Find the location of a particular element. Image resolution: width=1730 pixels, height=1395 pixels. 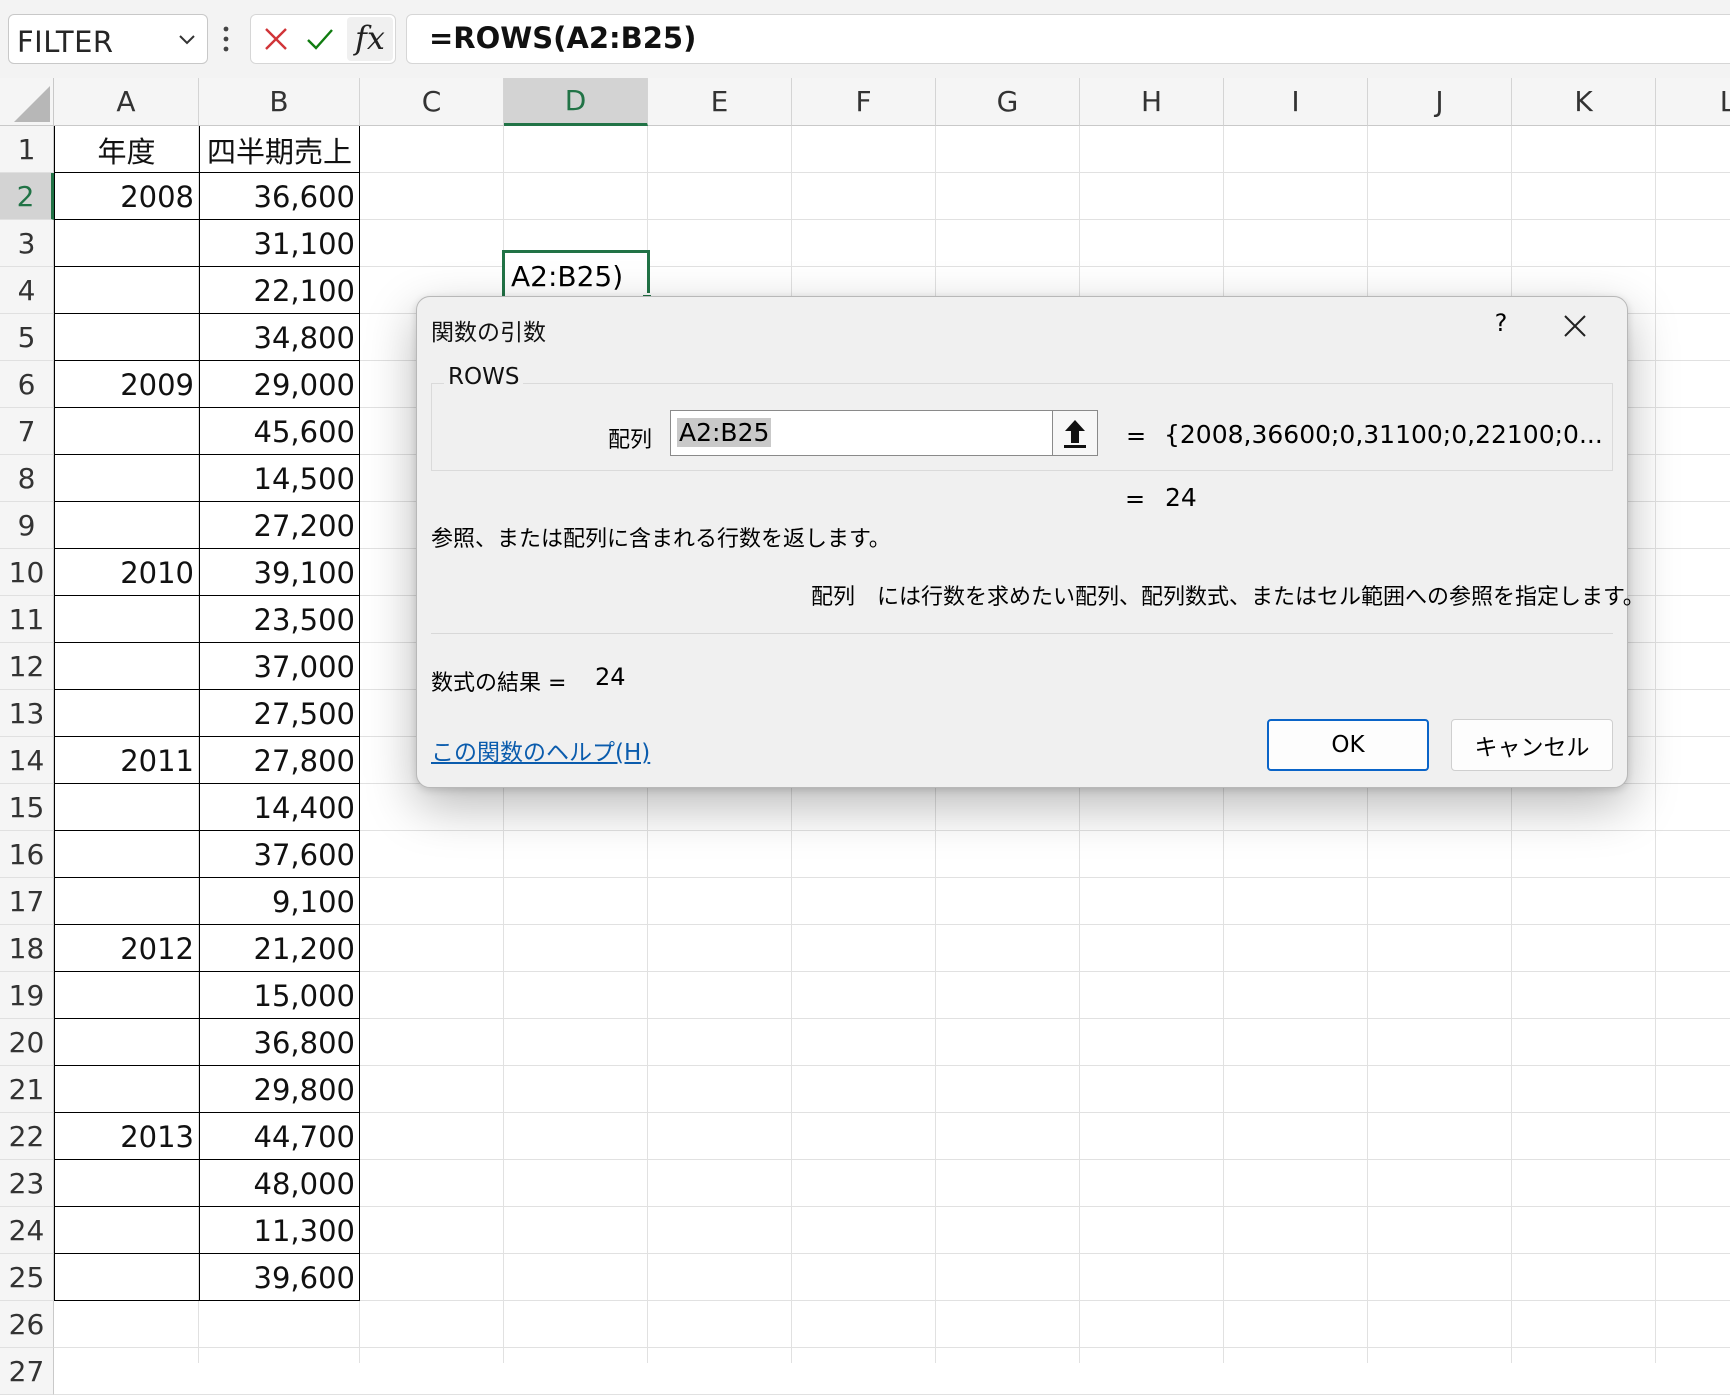

ok-button: OK is located at coordinates (1348, 745).